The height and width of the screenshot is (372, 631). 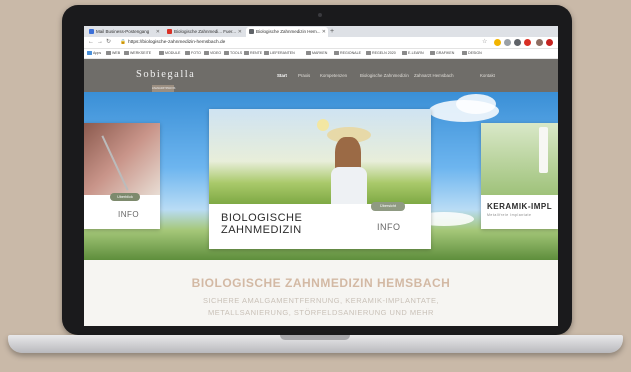 I want to click on bookmark-label: E-LEARN, so click(x=416, y=53).